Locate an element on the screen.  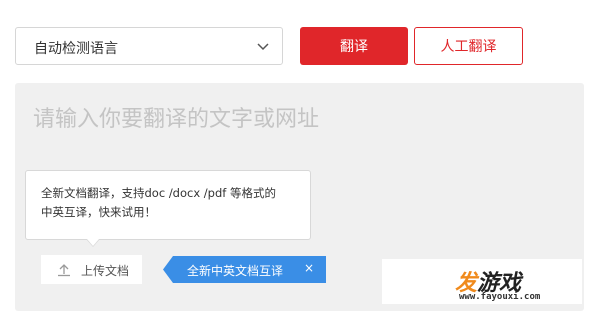
tooltip-line-2: 中英互译，快来试用！ is located at coordinates (98, 212).